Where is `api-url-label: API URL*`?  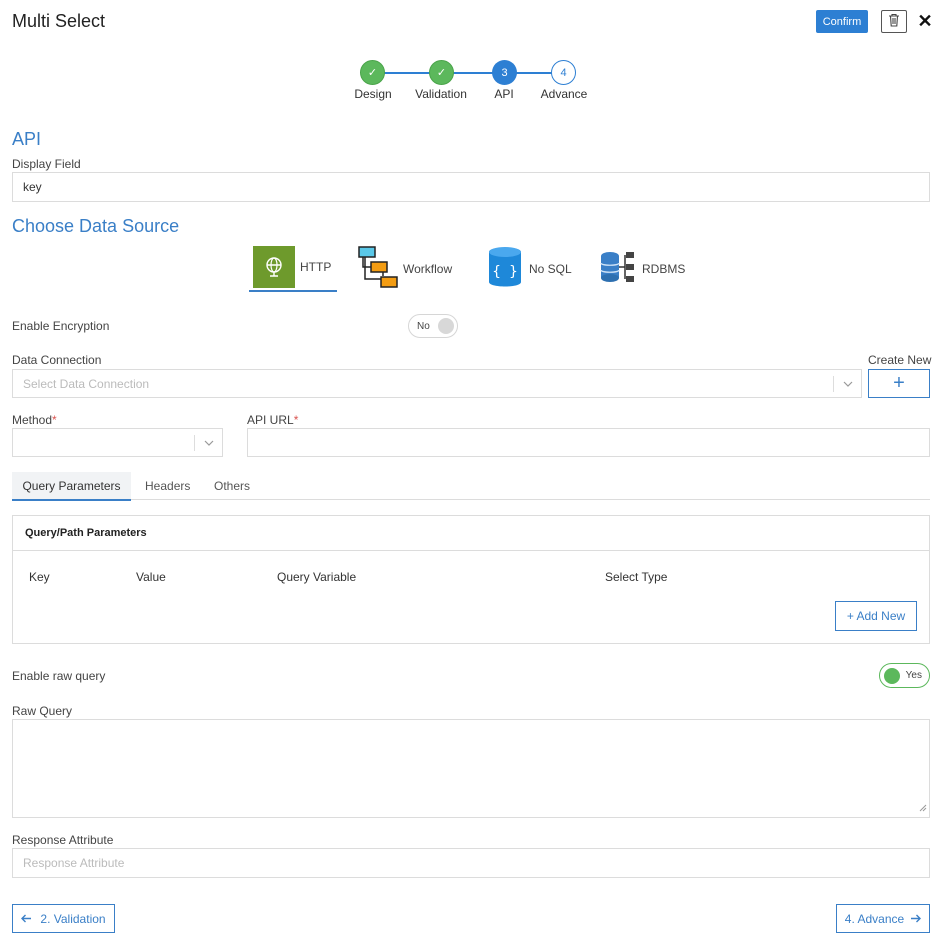
api-url-label: API URL* is located at coordinates (272, 420).